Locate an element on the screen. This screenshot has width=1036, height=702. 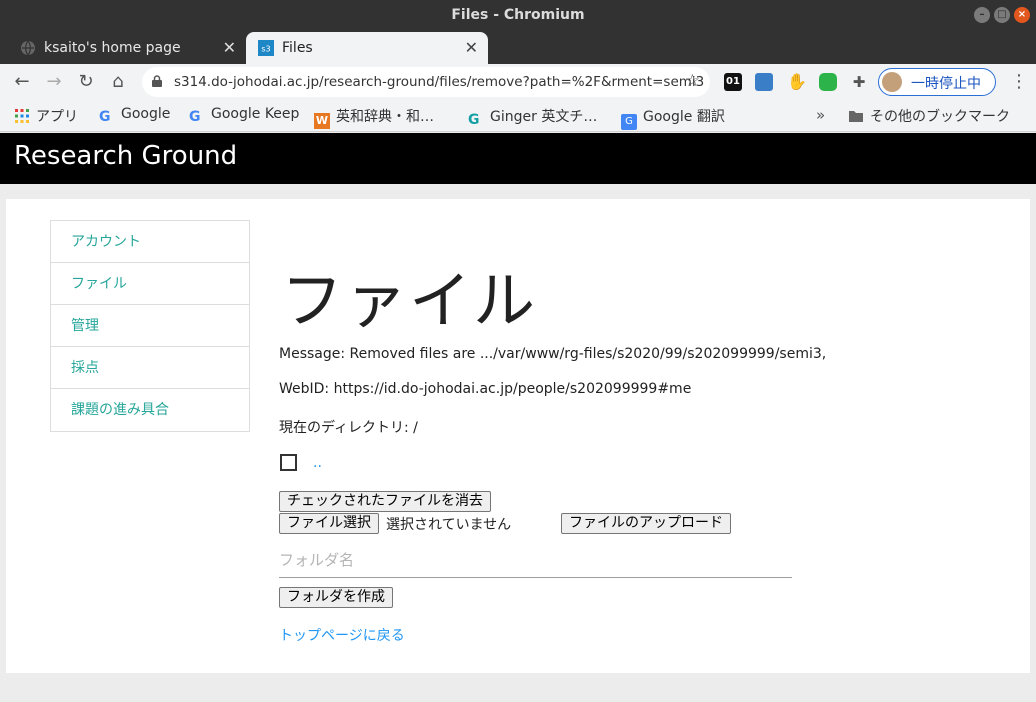
site-brand: Research Ground is located at coordinates (125, 156).